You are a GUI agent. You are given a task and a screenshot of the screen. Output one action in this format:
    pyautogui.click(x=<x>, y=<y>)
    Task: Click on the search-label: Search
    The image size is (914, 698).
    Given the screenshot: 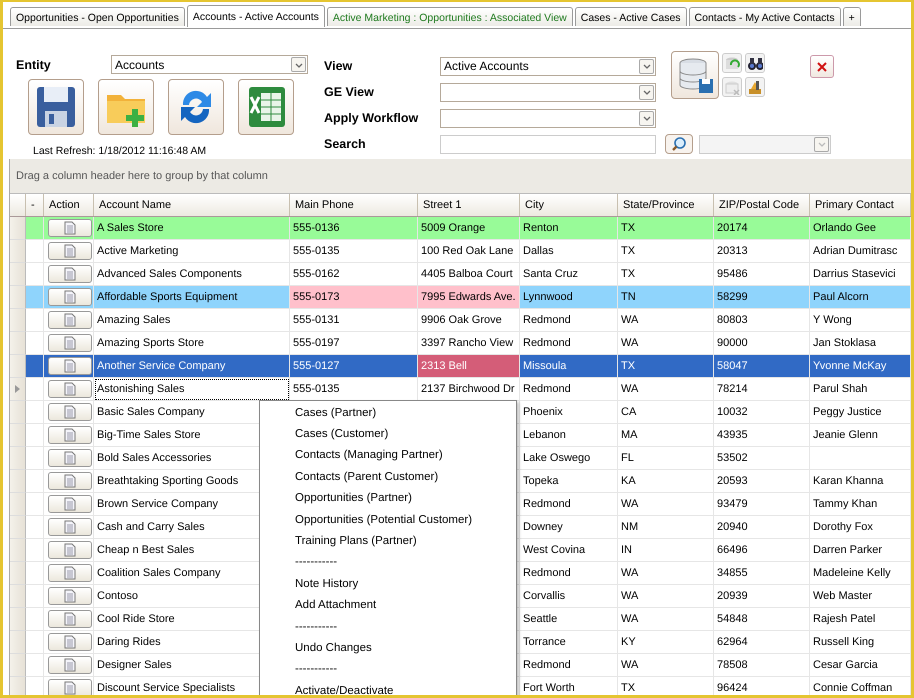 What is the action you would take?
    pyautogui.click(x=345, y=144)
    